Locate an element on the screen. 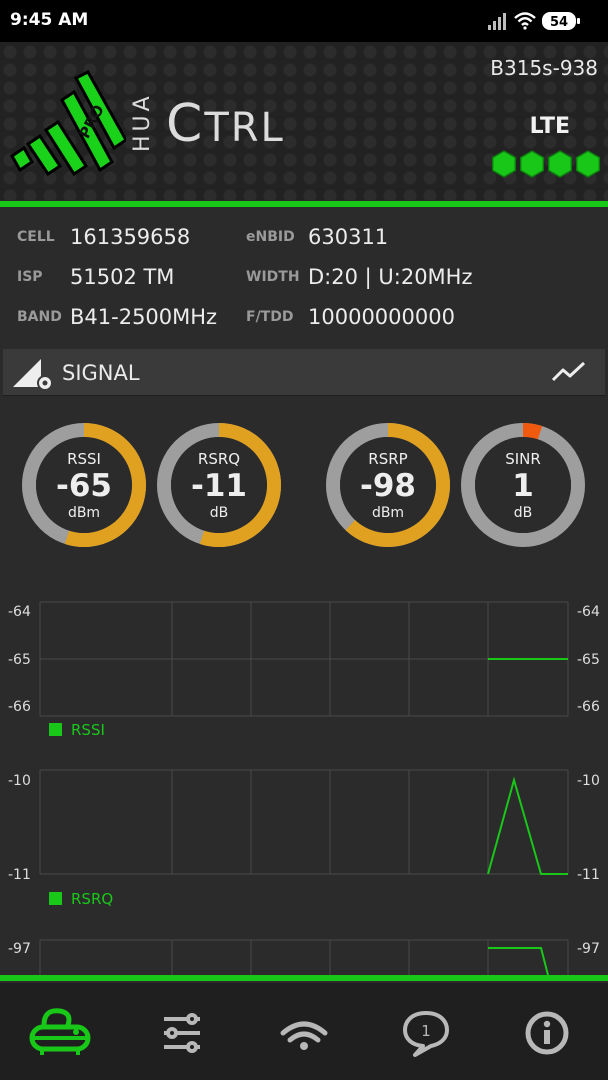 The width and height of the screenshot is (608, 1080). rsrq-chart: -10 -11 -10 -11 RSRQ is located at coordinates (304, 838).